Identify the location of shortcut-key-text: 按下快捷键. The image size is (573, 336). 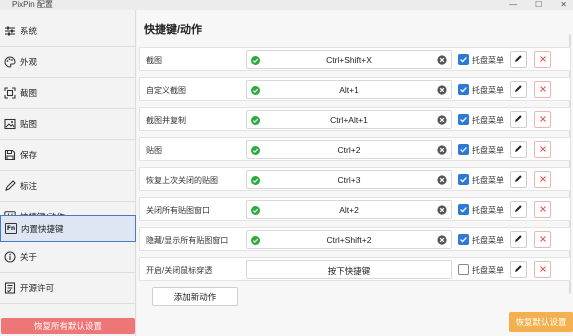
(349, 271).